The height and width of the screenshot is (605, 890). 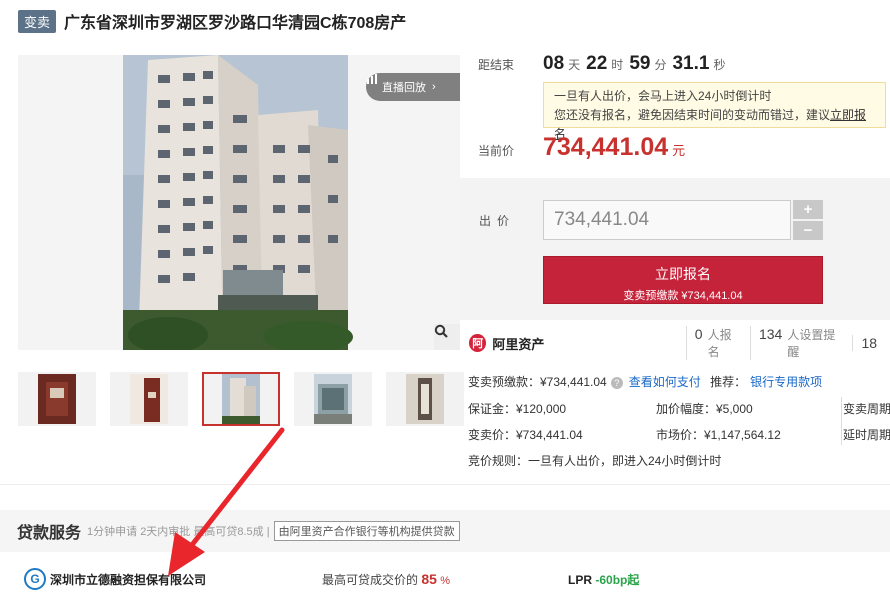 I want to click on signup-button: 立即报名 变卖预缴款 ¥734,441.04, so click(x=683, y=280).